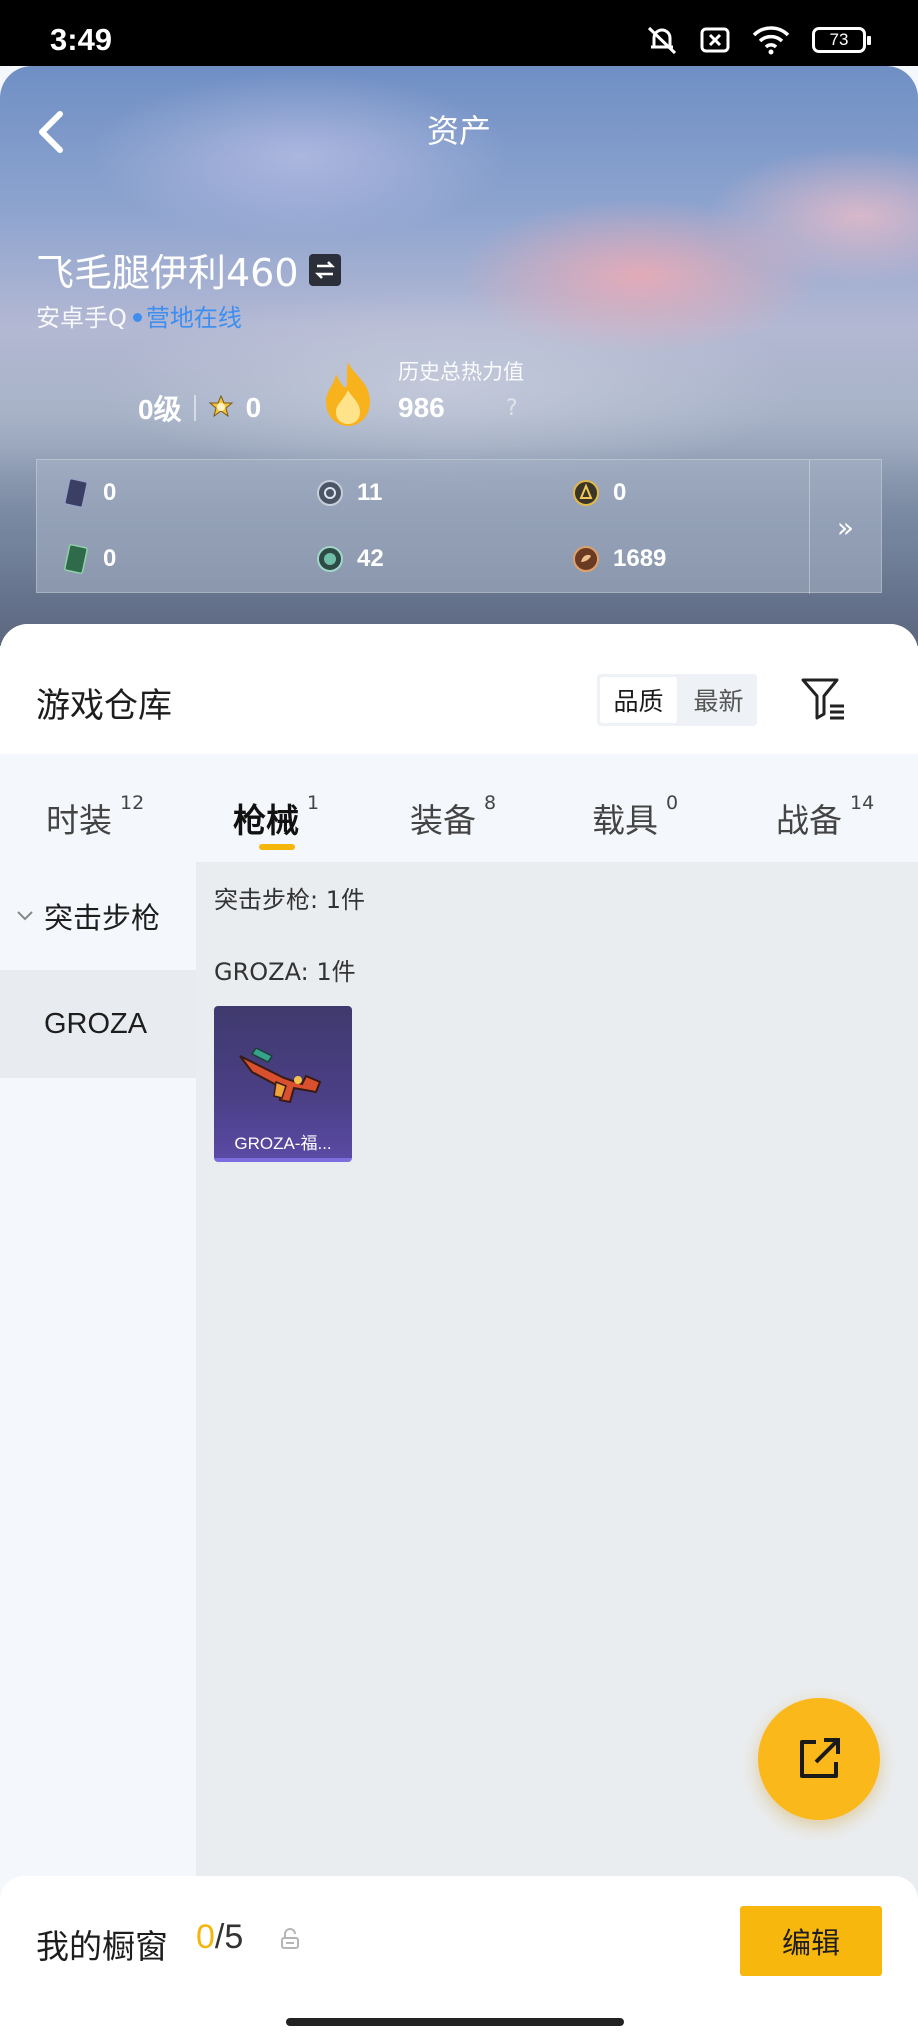 Image resolution: width=918 pixels, height=2040 pixels. I want to click on no-sim-icon, so click(715, 40).